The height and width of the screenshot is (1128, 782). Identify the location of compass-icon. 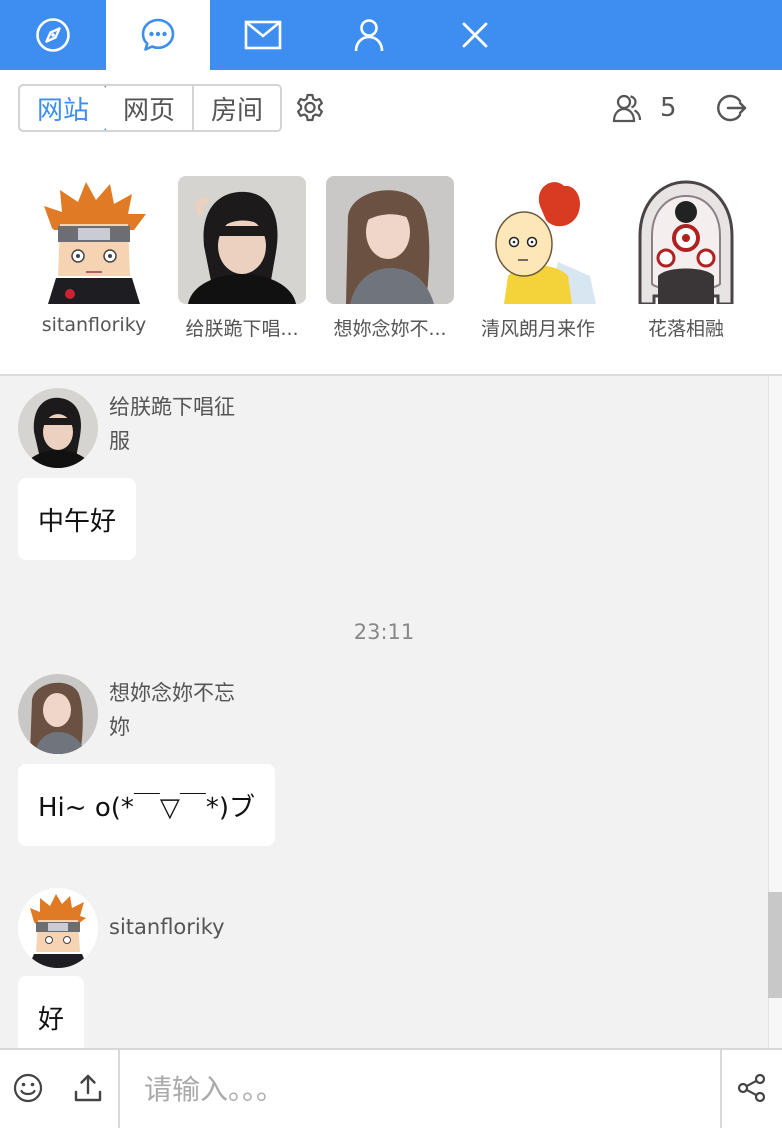
(53, 35).